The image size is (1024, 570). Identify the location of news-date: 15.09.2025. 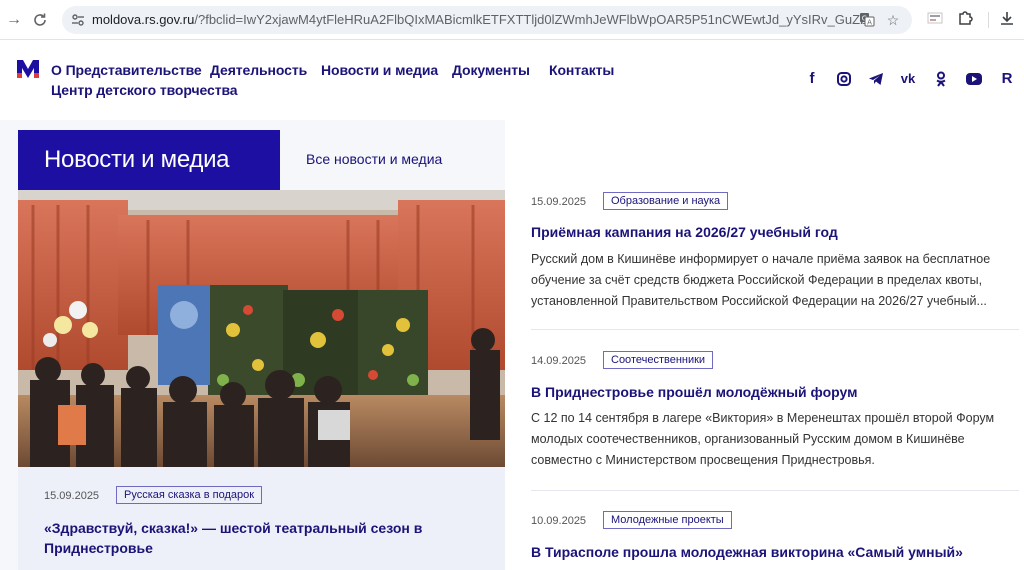
(559, 202).